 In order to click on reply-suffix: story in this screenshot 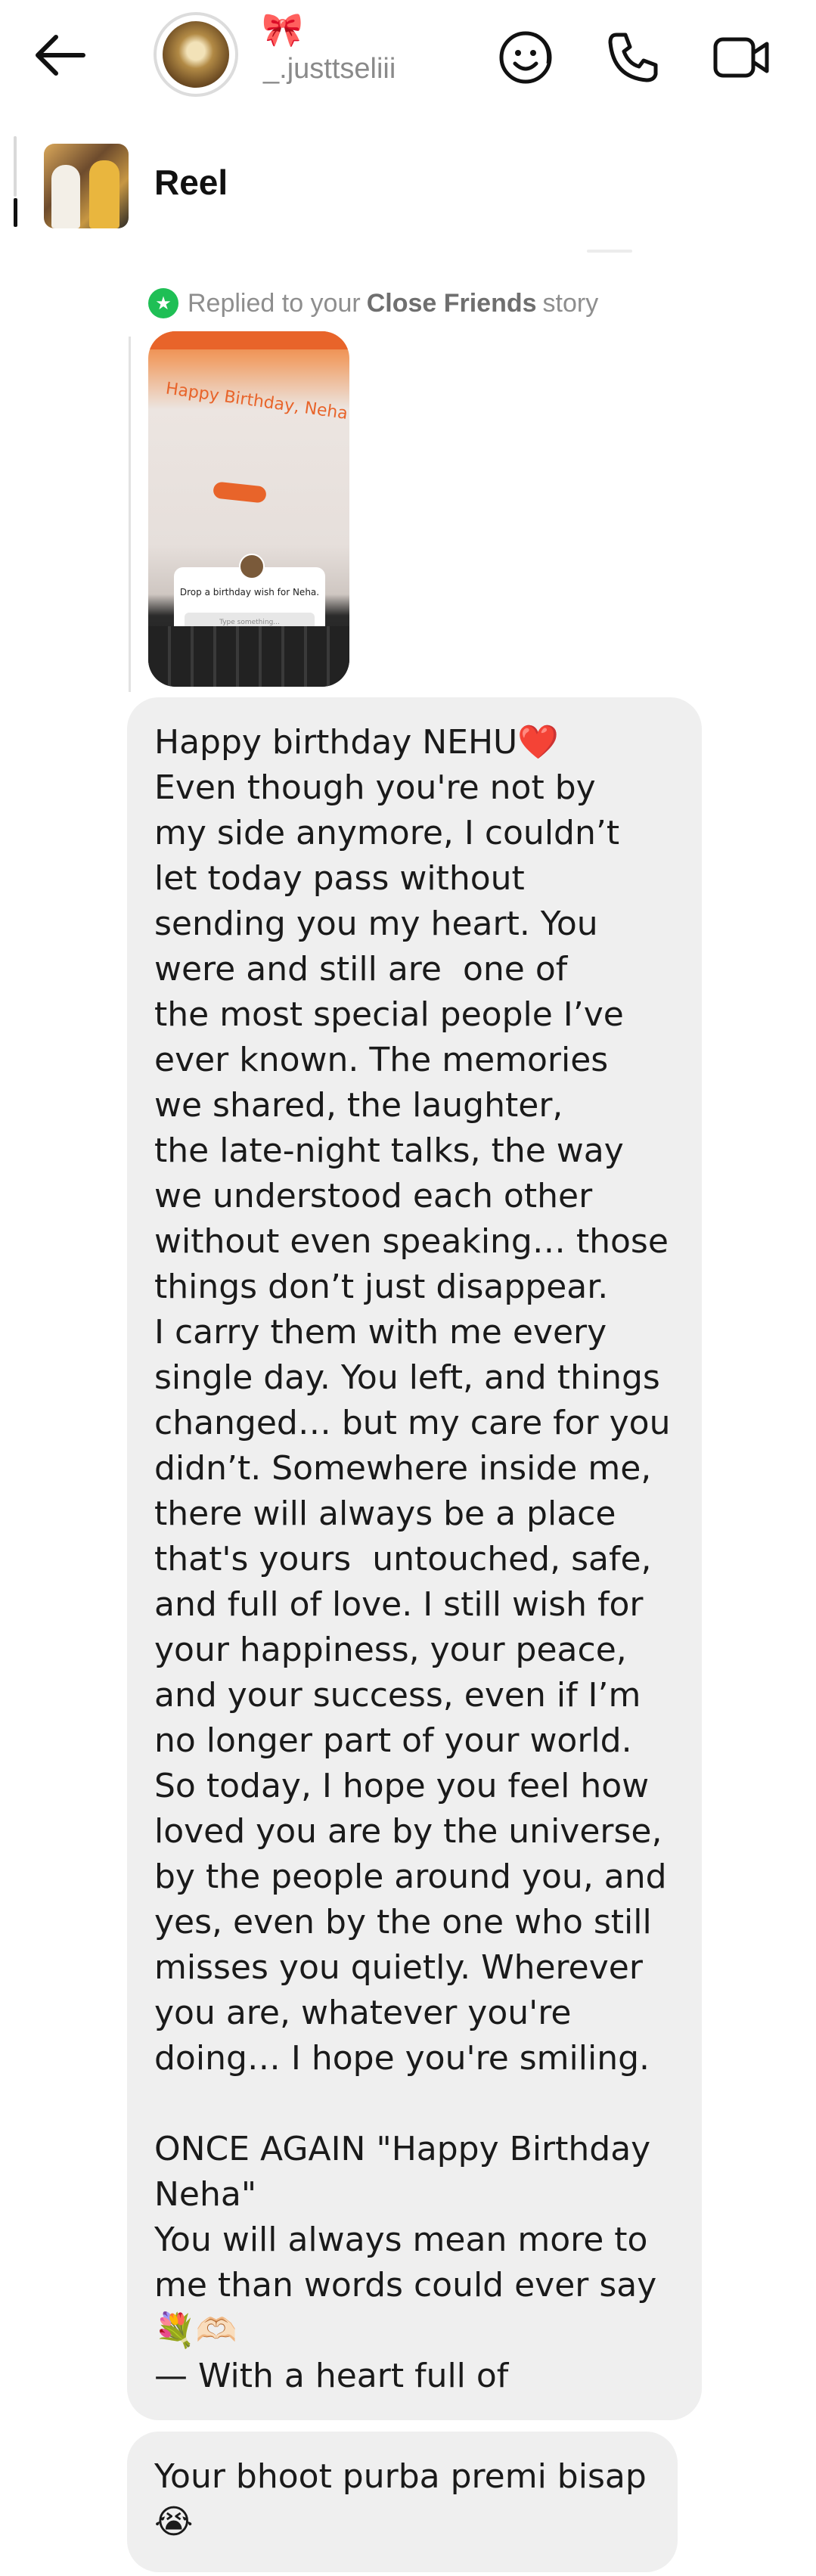, I will do `click(570, 303)`.